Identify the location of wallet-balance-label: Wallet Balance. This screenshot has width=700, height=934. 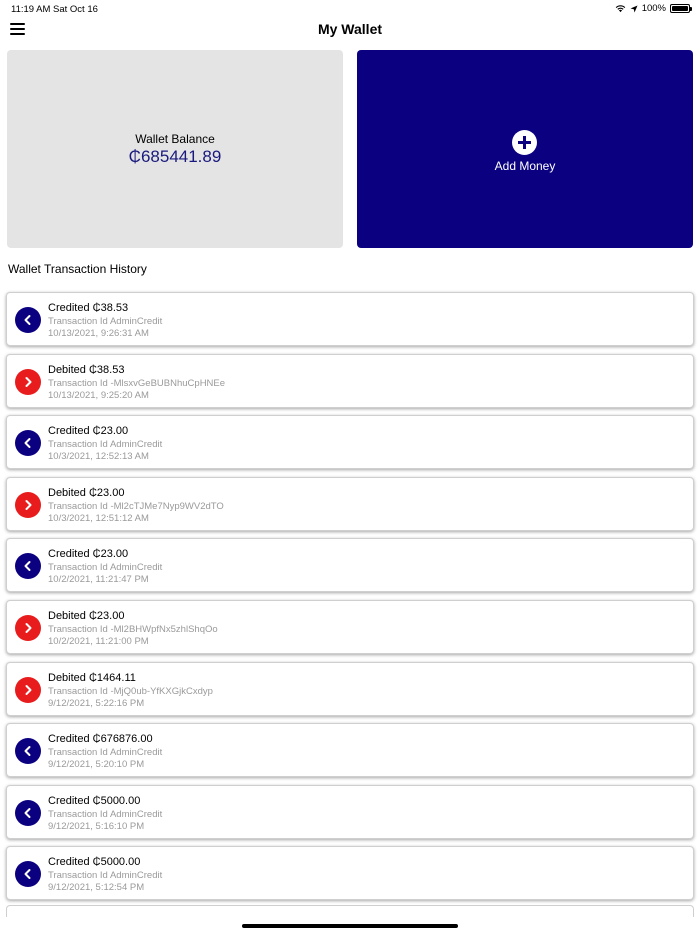
(175, 139).